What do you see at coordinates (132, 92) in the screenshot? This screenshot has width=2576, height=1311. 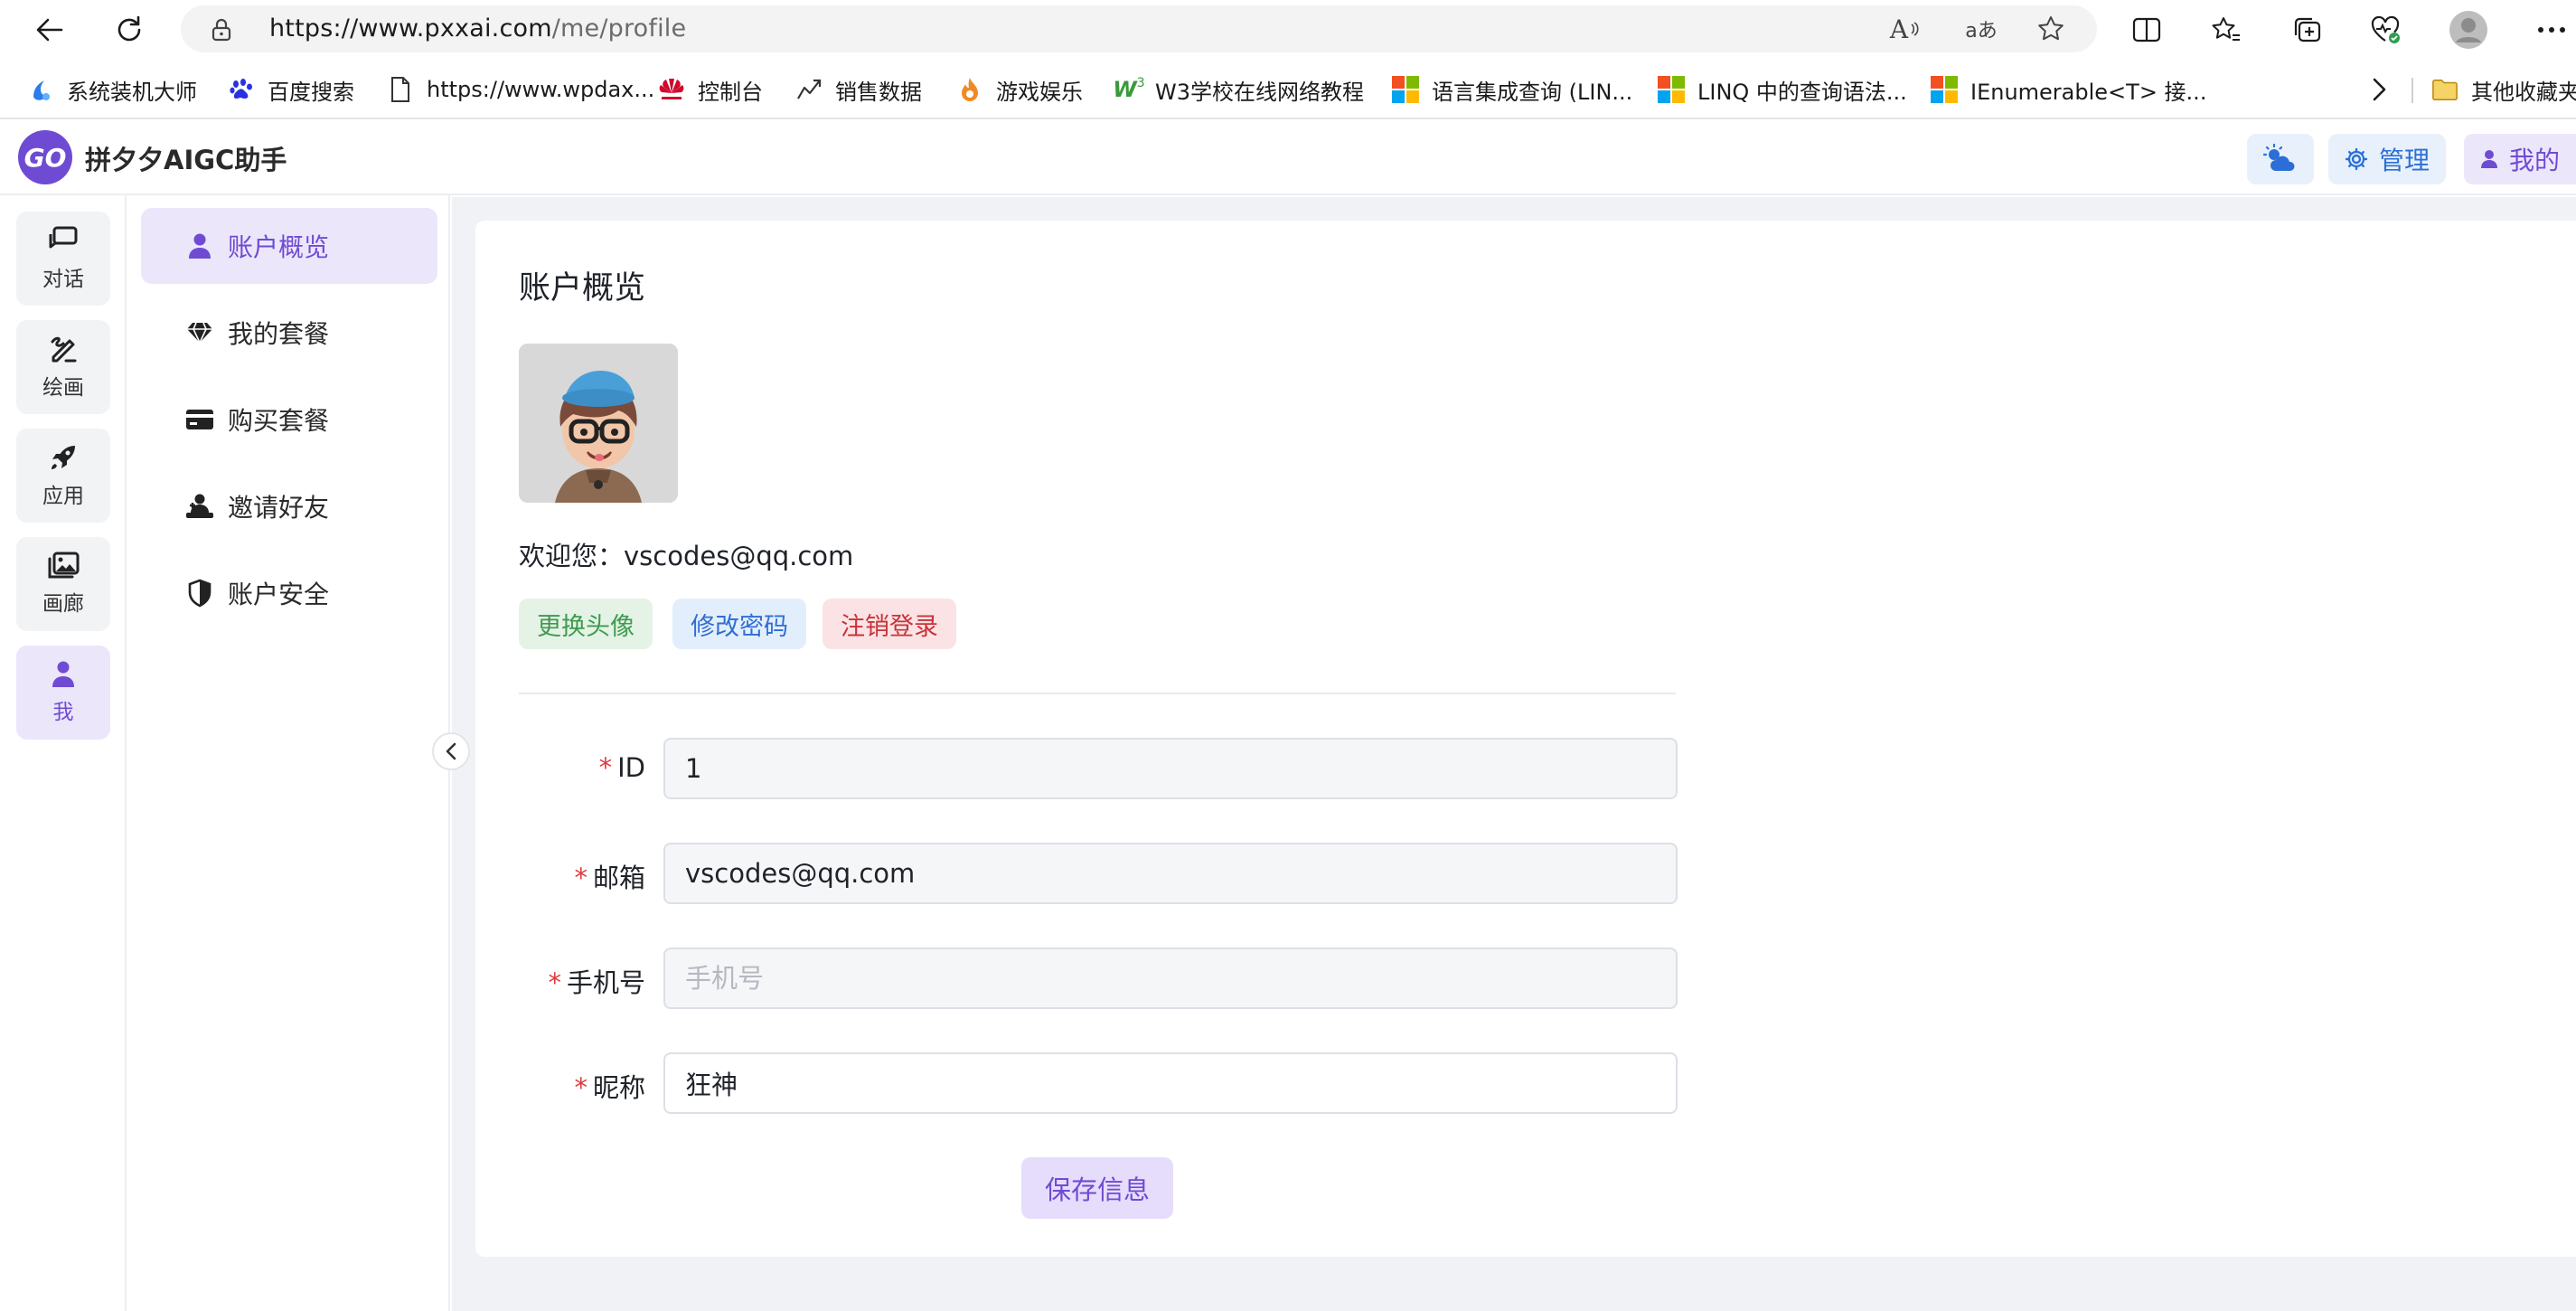 I see `bookmark-label: 系统装机大师` at bounding box center [132, 92].